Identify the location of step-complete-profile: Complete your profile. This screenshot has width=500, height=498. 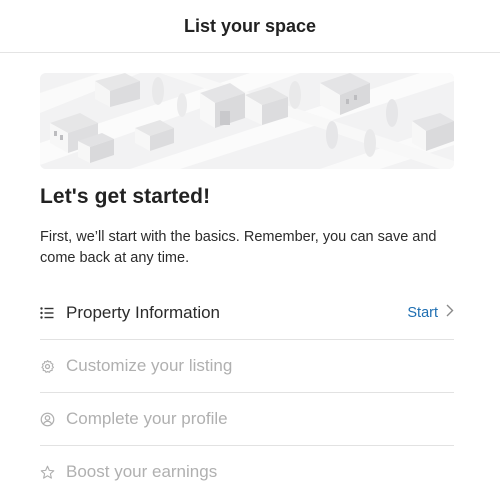
(247, 419).